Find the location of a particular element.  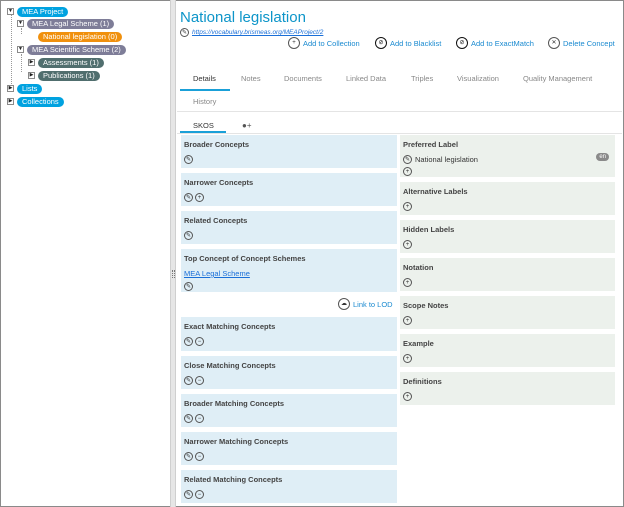

tree-node-project: ▼ MEA Project is located at coordinates (38, 11).